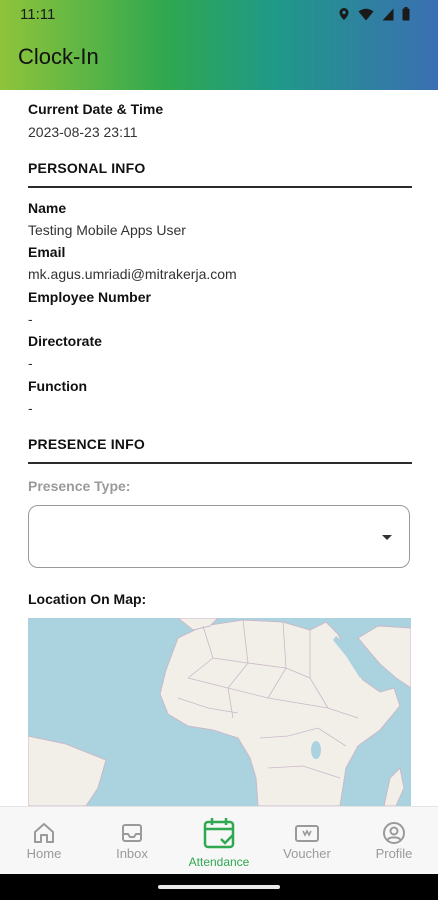 This screenshot has width=438, height=900. Describe the element at coordinates (394, 833) in the screenshot. I see `profile-icon` at that location.